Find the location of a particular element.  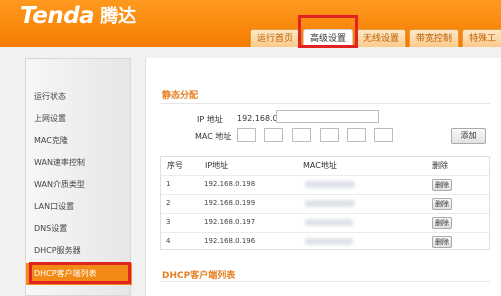

row-3-delete-button: 删除 is located at coordinates (442, 223).